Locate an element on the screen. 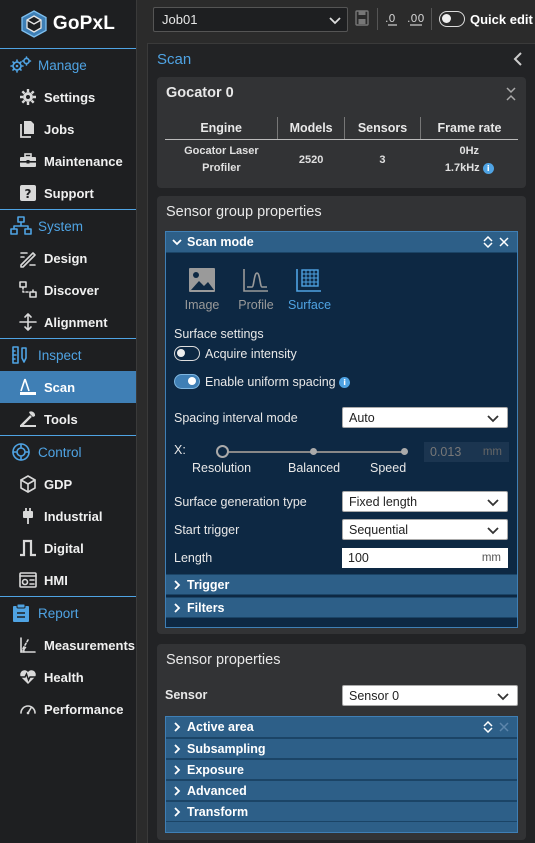  section-system: System is located at coordinates (68, 226).